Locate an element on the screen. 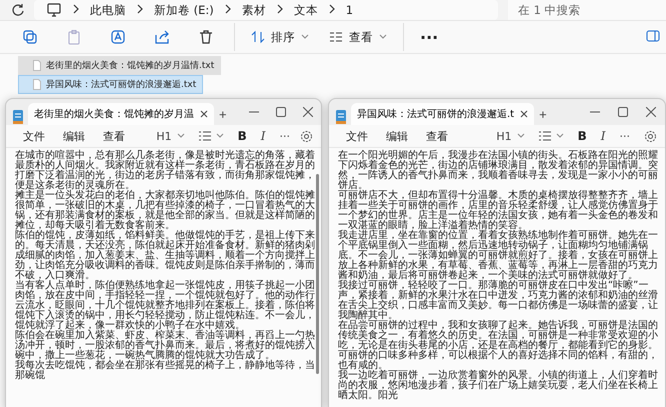 Image resolution: width=666 pixels, height=407 pixels. share-icon is located at coordinates (162, 37).